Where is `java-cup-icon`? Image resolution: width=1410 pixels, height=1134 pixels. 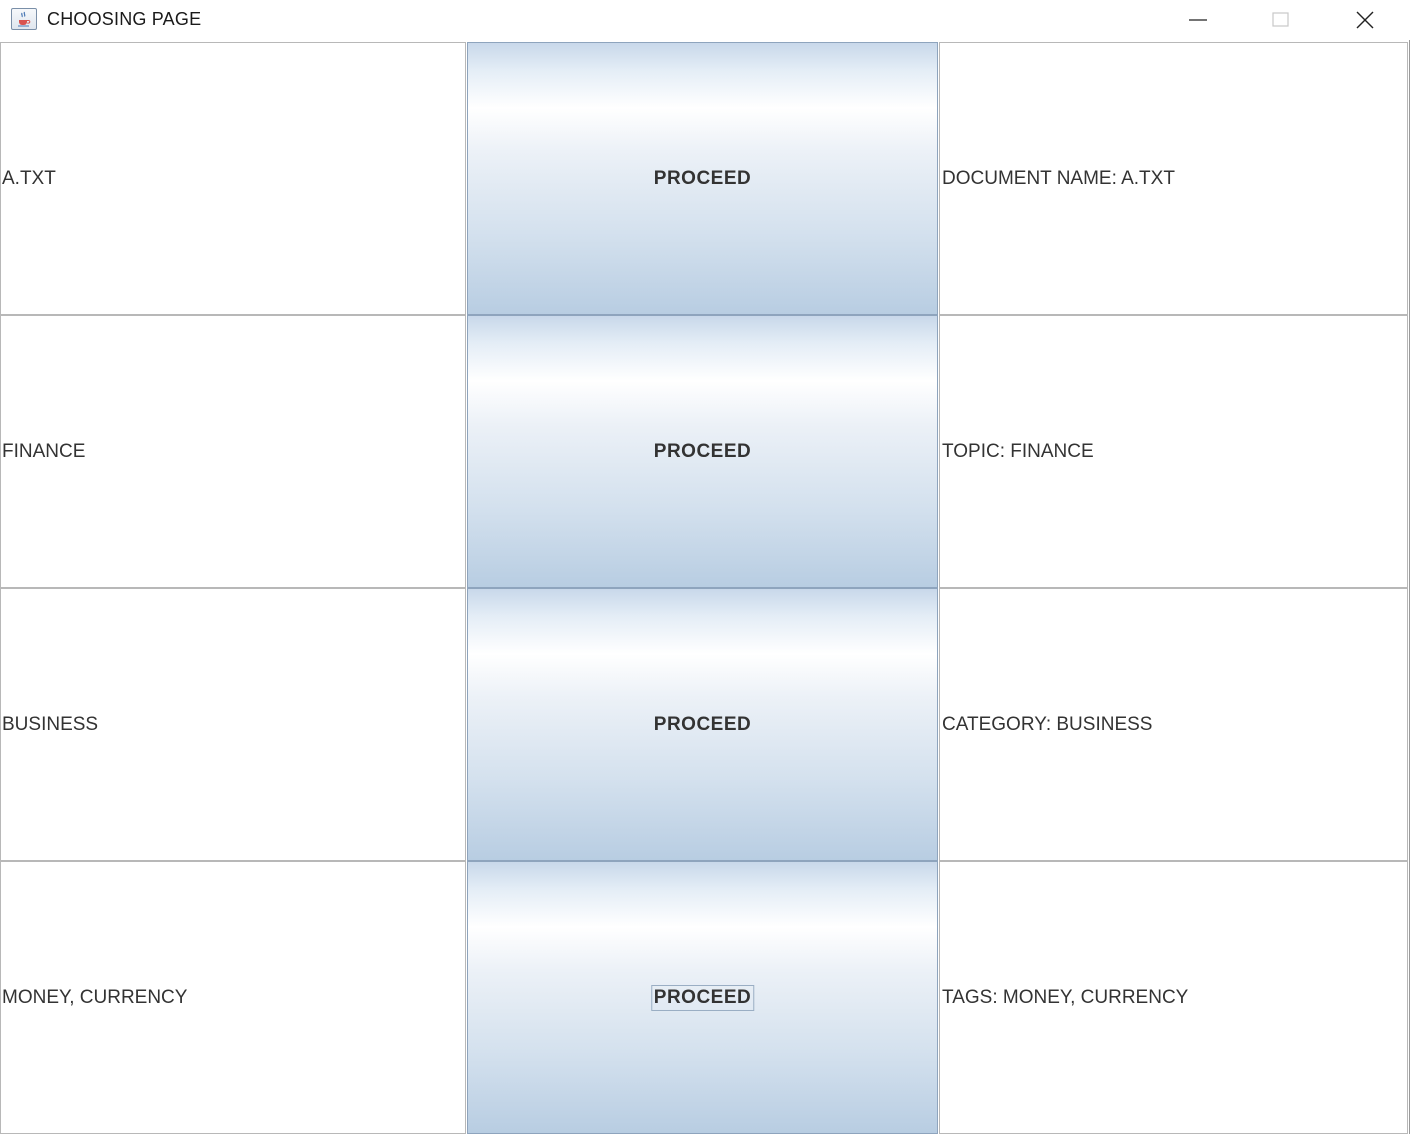 java-cup-icon is located at coordinates (24, 19).